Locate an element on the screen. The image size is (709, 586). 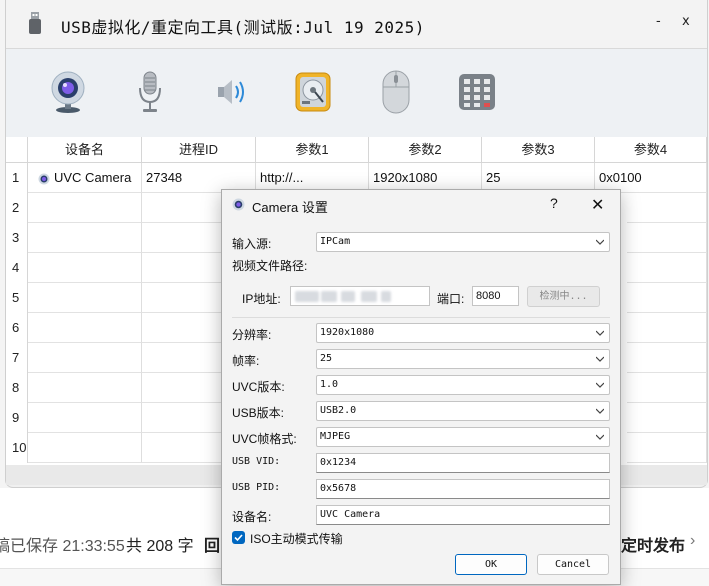
minimize-button: - is located at coordinates (658, 21).